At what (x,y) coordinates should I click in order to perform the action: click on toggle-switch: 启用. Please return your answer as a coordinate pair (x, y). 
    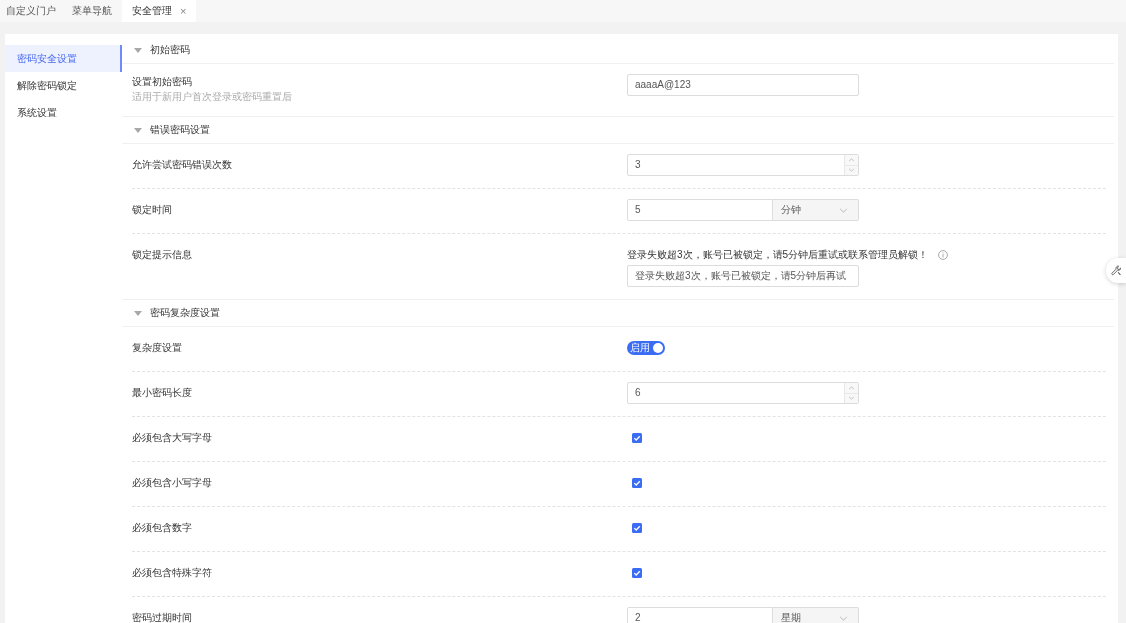
    Looking at the image, I should click on (646, 348).